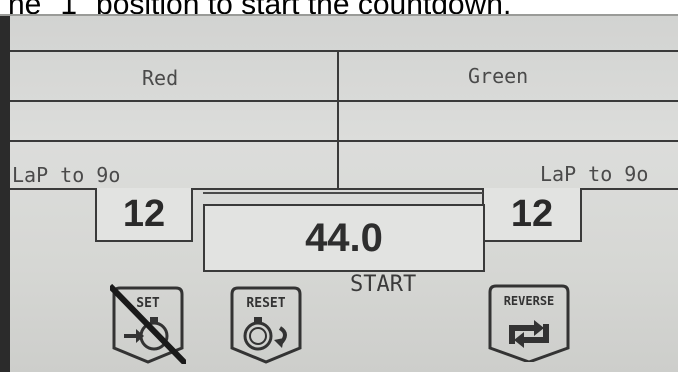 The height and width of the screenshot is (372, 678). I want to click on lane-right-color: Green, so click(498, 76).